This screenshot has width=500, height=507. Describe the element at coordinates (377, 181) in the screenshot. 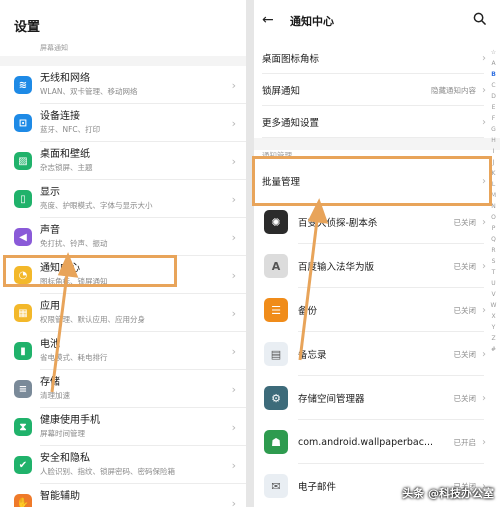

I see `batch-manage-row: 批量管理 ›` at that location.